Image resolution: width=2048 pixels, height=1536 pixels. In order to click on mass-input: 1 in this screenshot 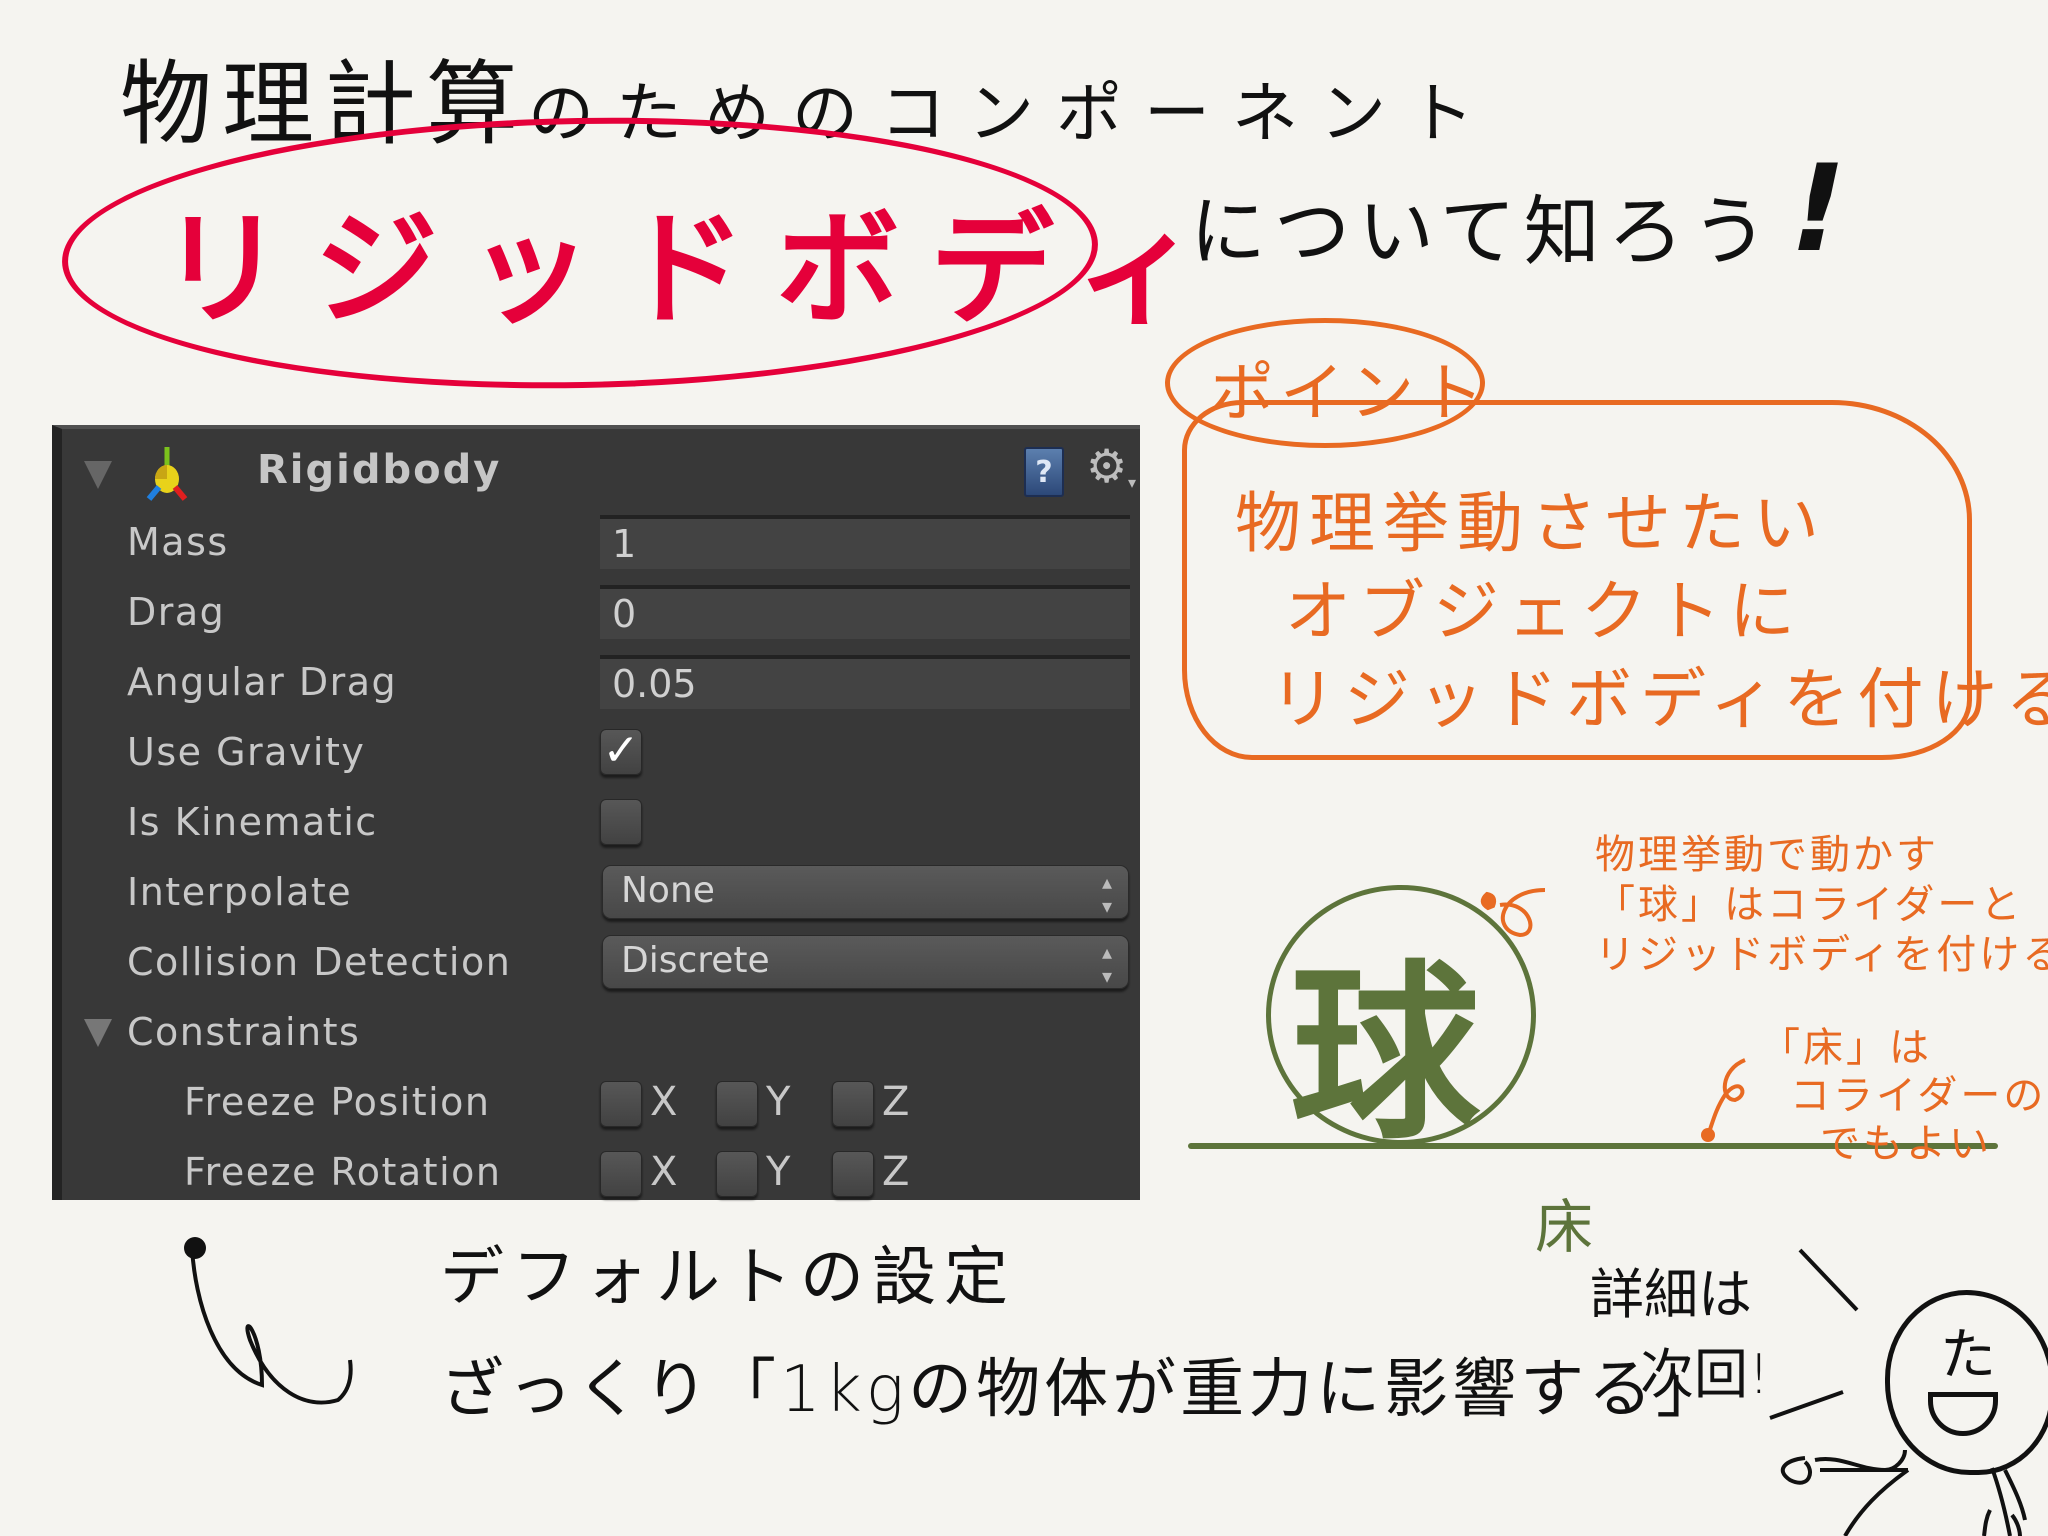, I will do `click(865, 542)`.